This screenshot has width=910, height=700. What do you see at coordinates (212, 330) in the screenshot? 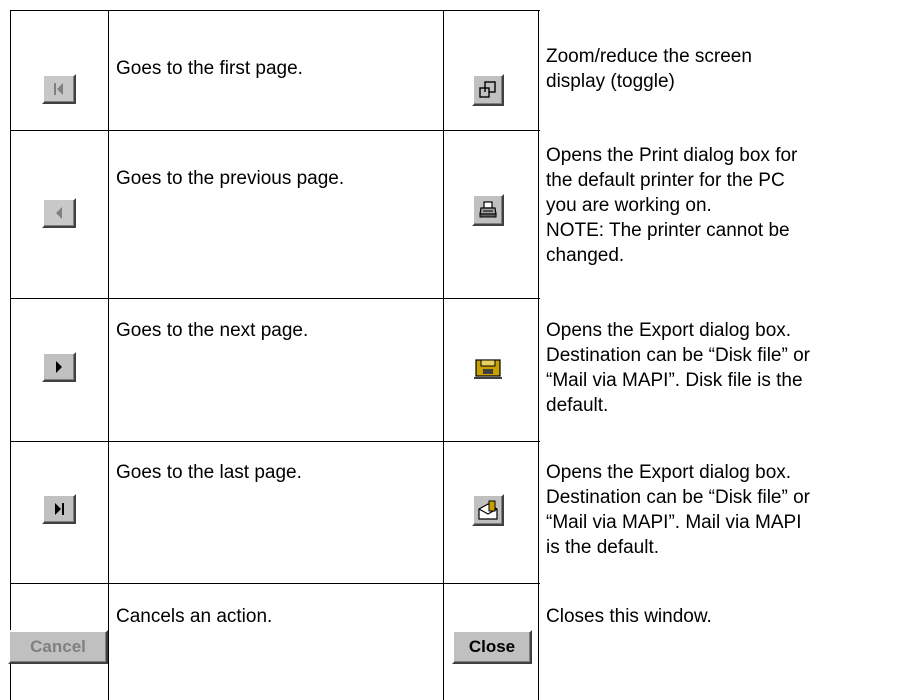
I see `next-page-description: Goes to the next page.` at bounding box center [212, 330].